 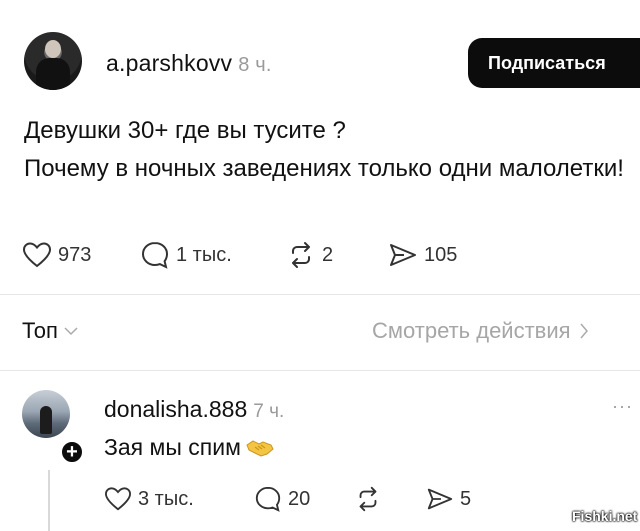 I want to click on post-actions: 973, so click(x=56, y=255).